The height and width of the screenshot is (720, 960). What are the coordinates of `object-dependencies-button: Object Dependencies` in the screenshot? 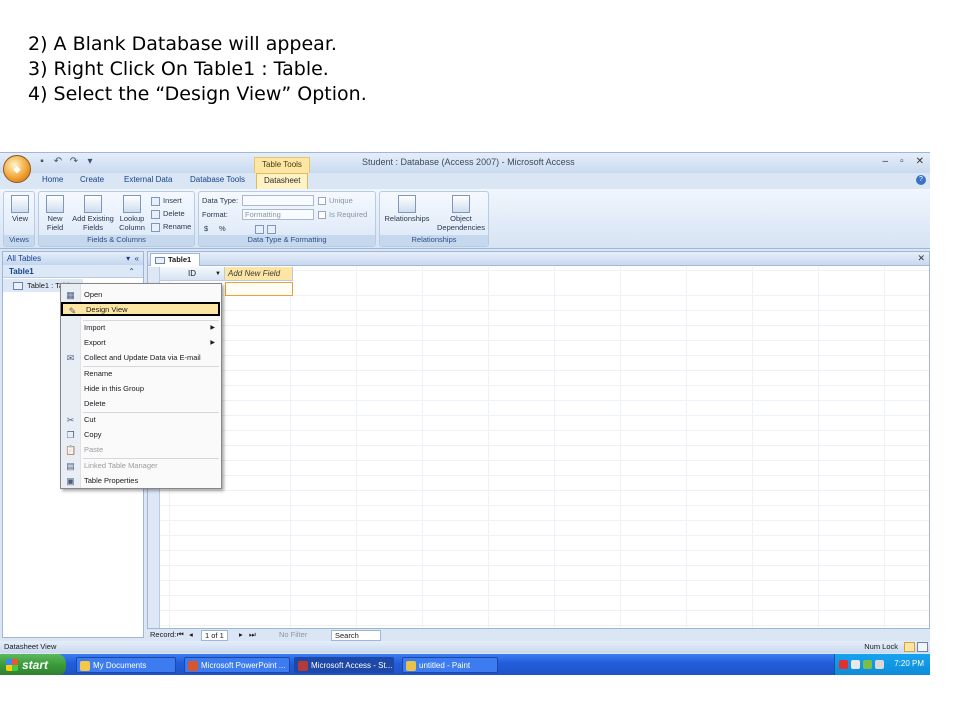 It's located at (461, 213).